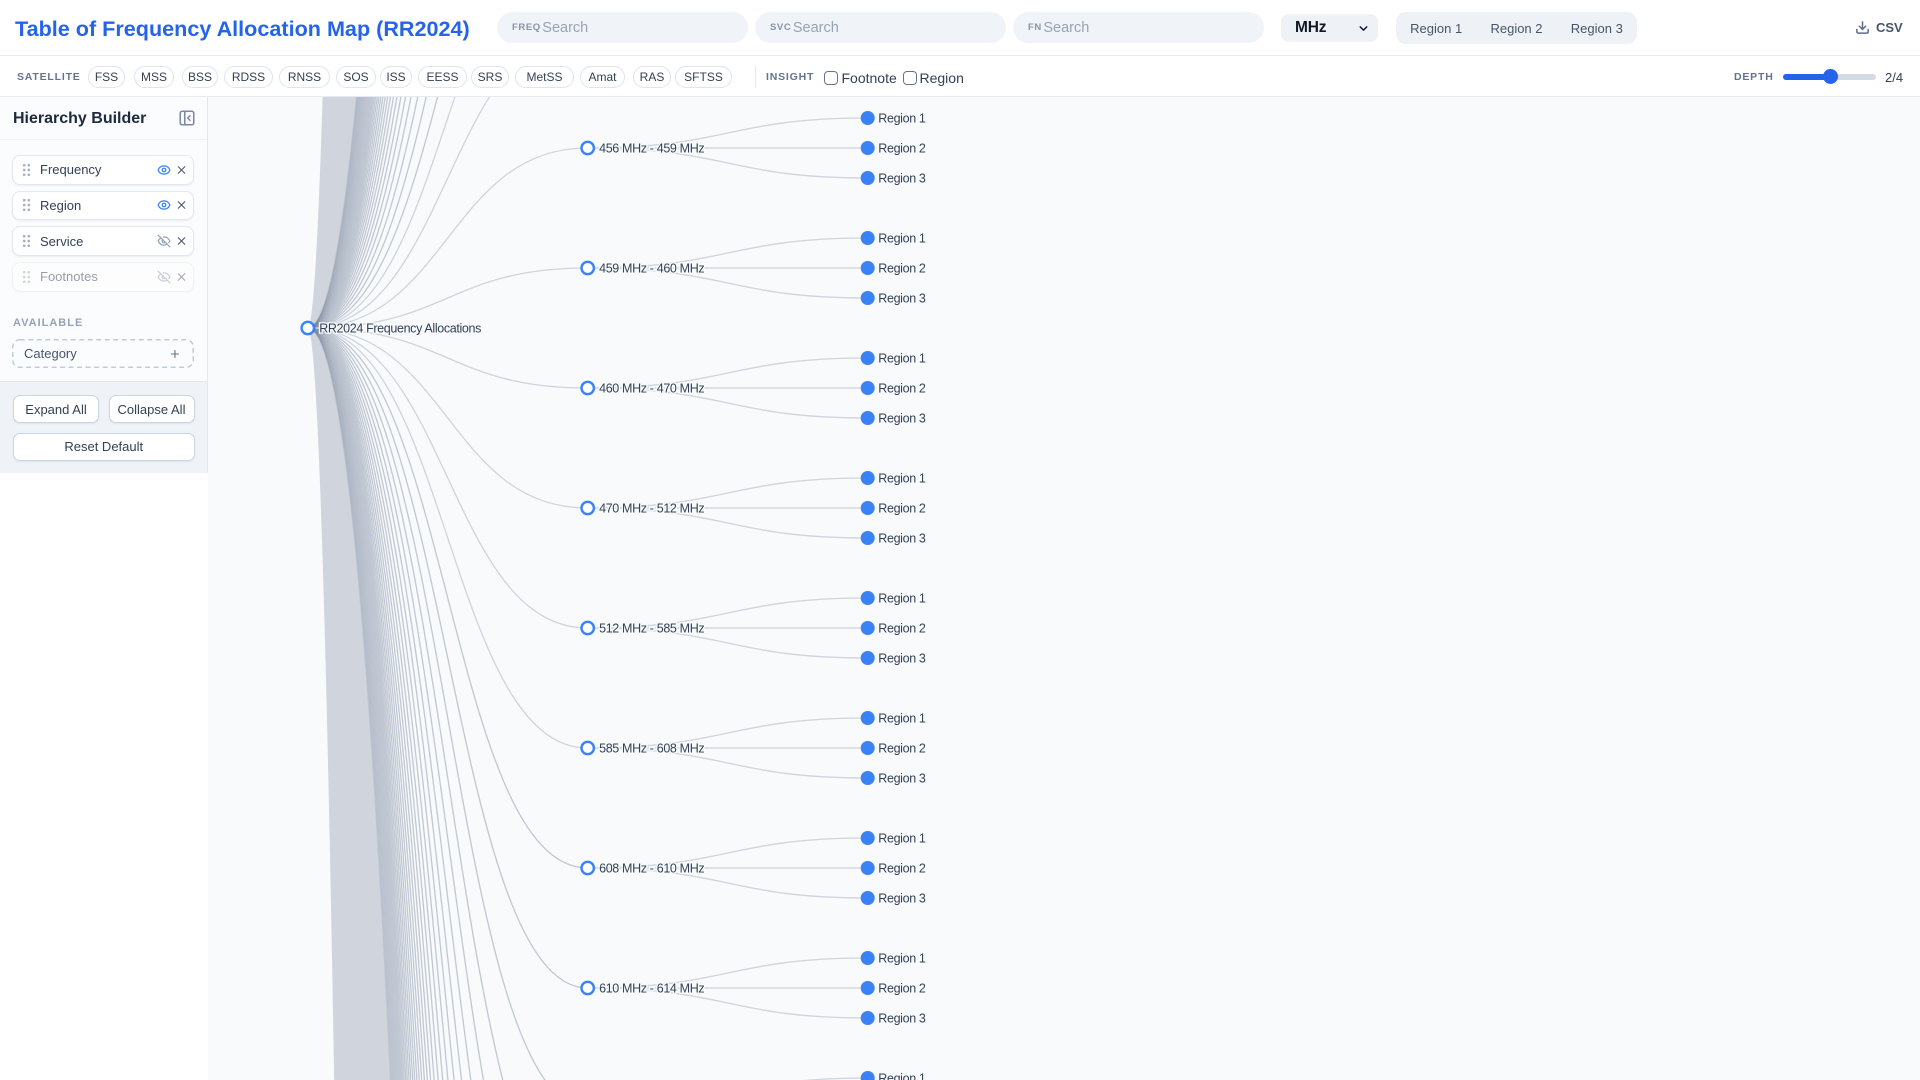 This screenshot has width=1920, height=1080. Describe the element at coordinates (400, 329) in the screenshot. I see `svg-text: RR2024 Frequency Allocations` at that location.